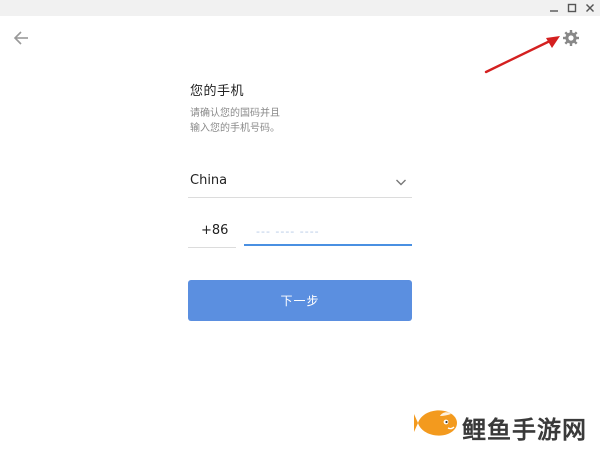 The height and width of the screenshot is (450, 600). I want to click on minimize-icon, so click(554, 8).